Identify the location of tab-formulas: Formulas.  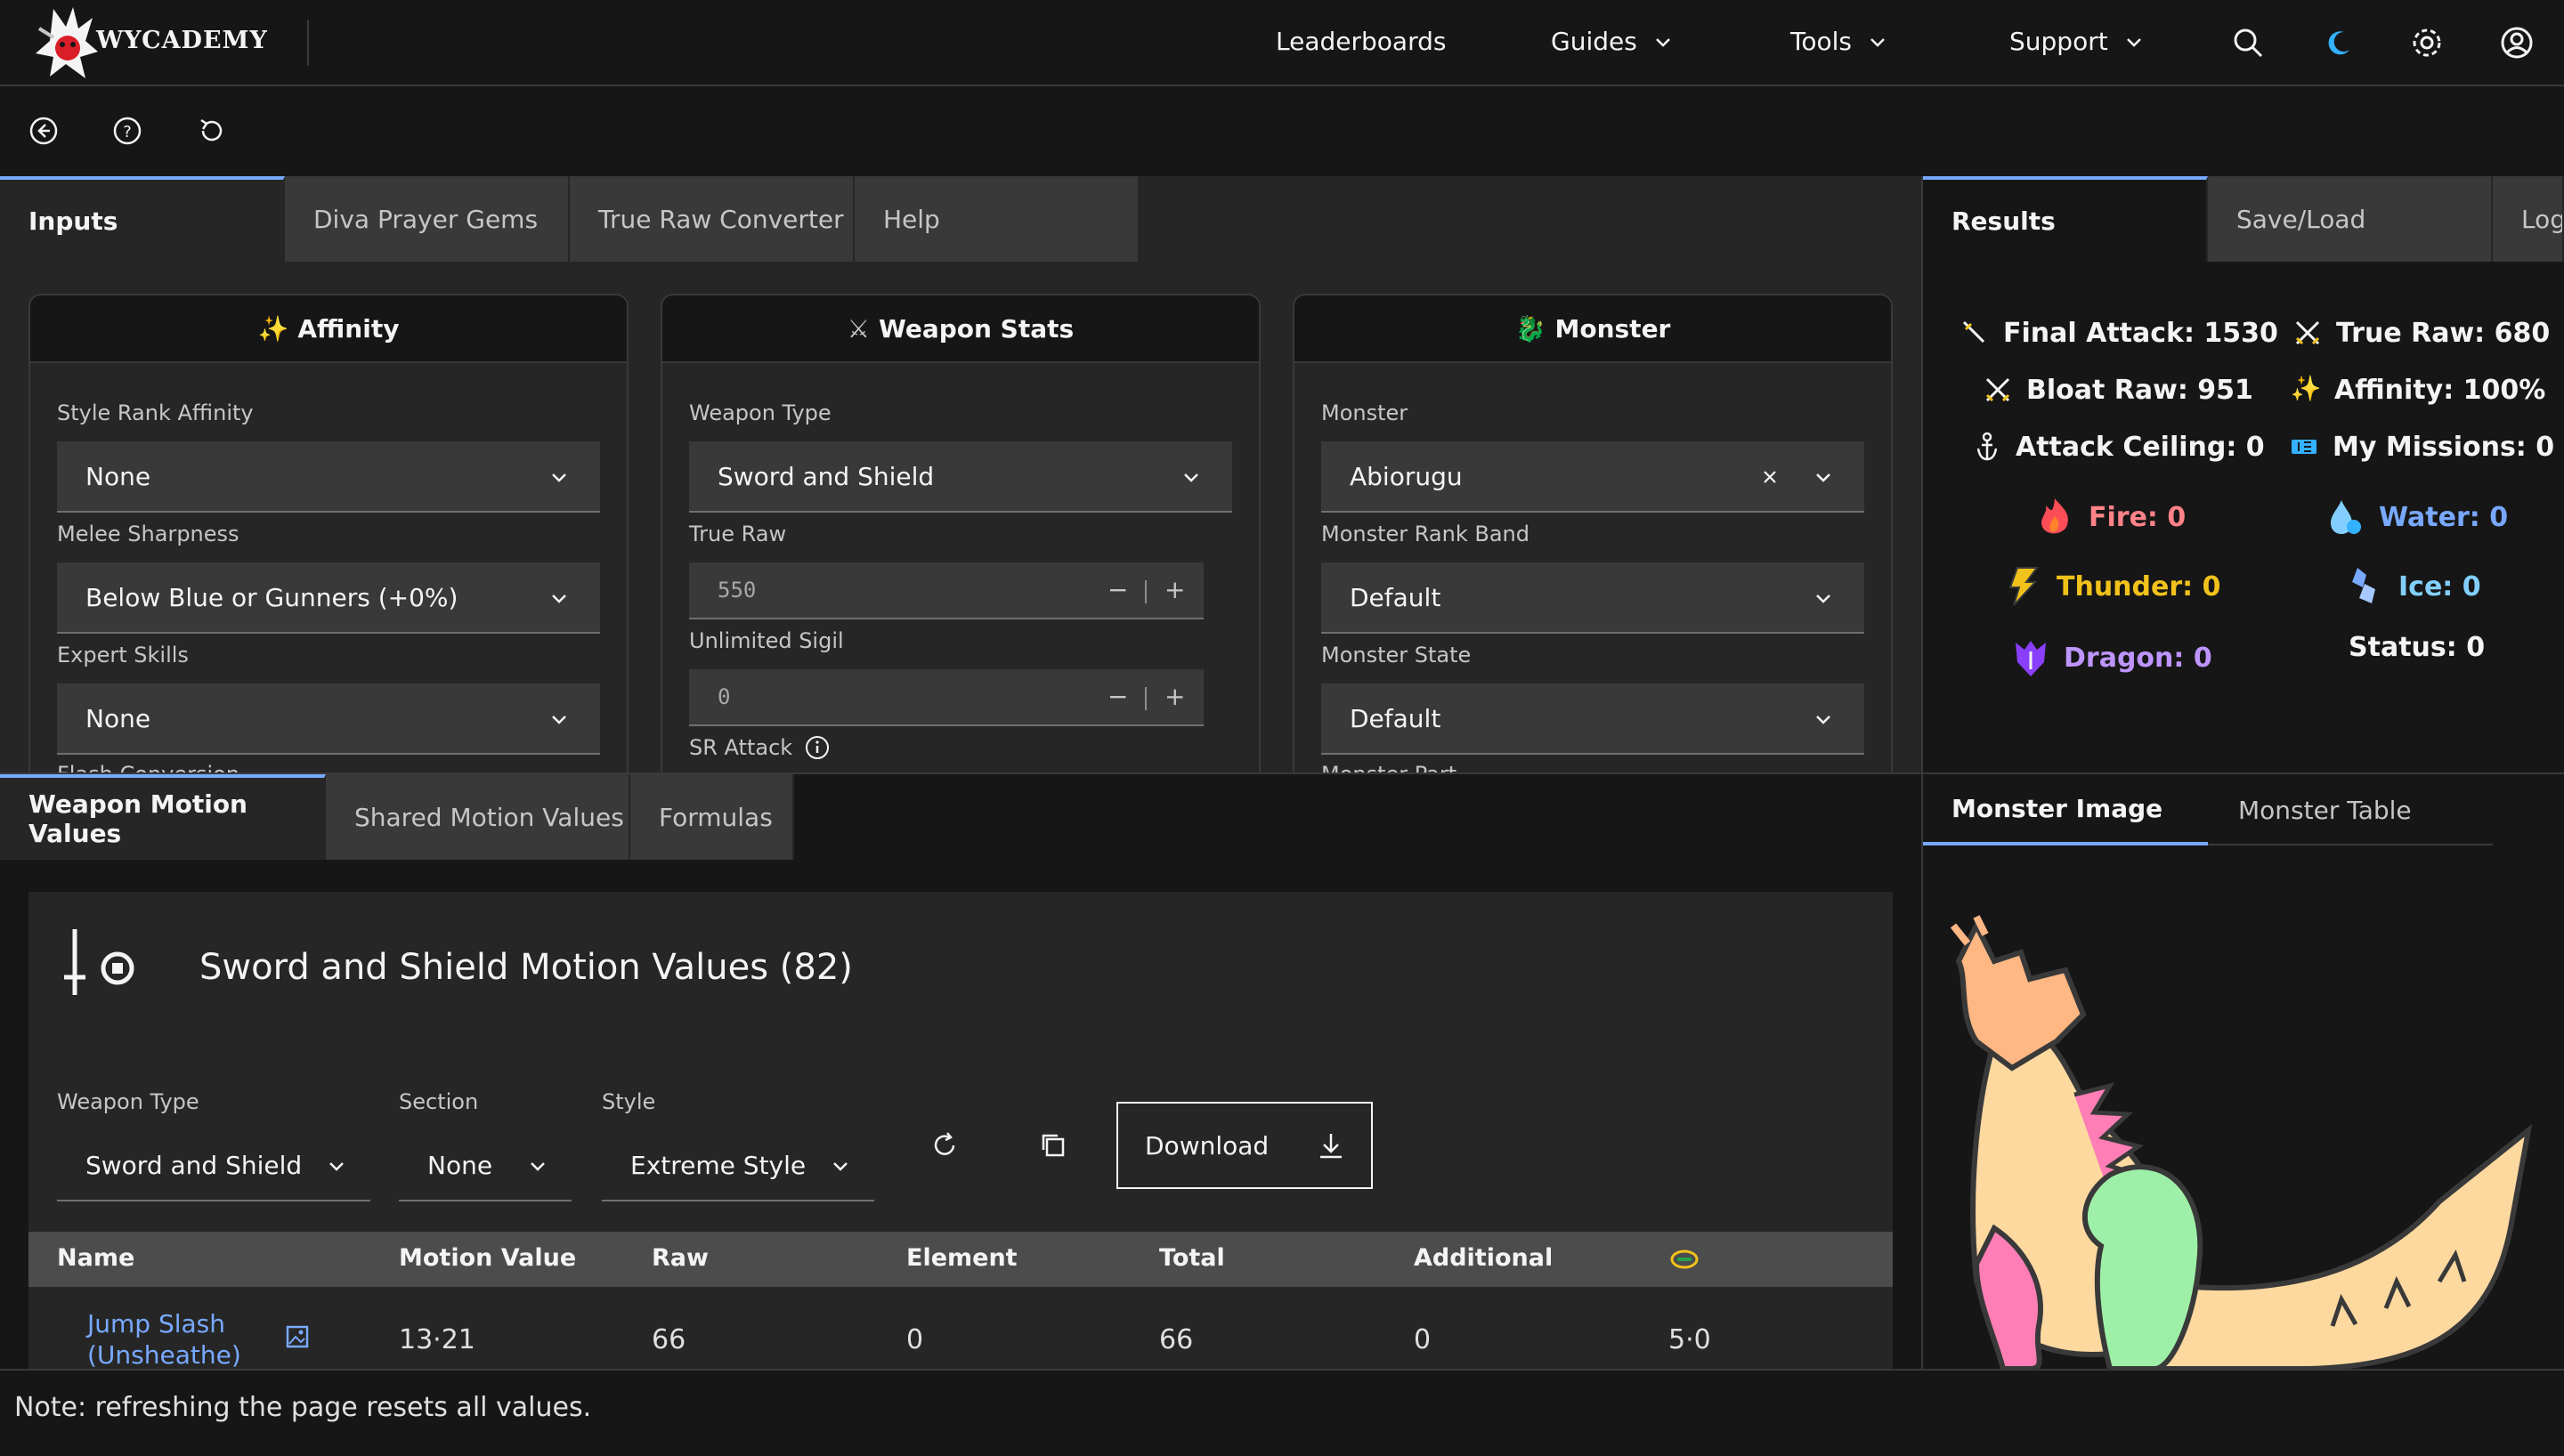
(712, 817).